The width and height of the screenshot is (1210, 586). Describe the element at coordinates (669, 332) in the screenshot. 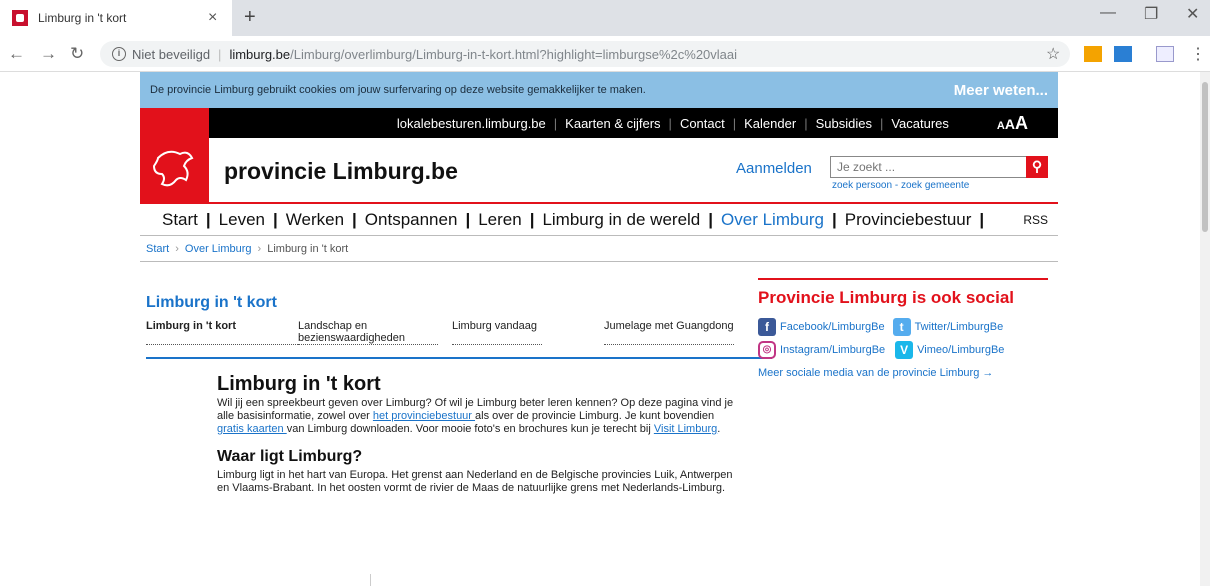

I see `subnav-jumelage: Jumelage met Guangdong` at that location.